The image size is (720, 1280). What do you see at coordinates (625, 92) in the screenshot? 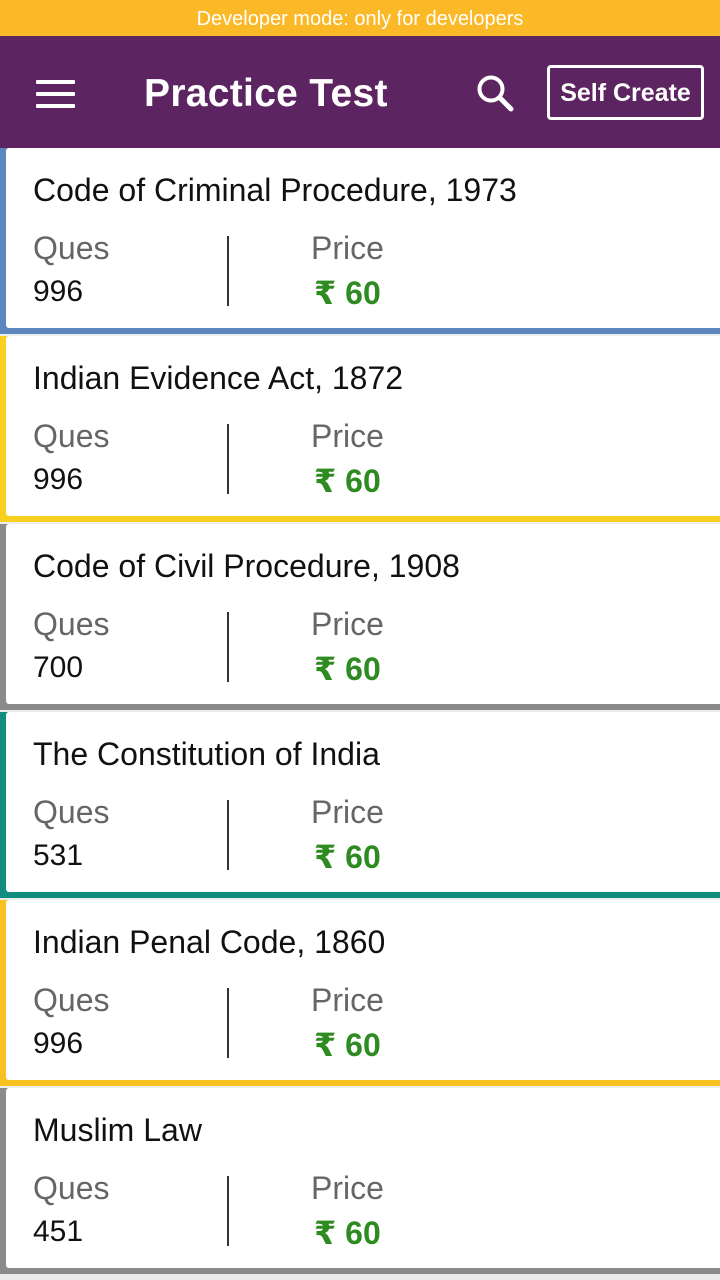
I see `self-create-button: Self Create` at bounding box center [625, 92].